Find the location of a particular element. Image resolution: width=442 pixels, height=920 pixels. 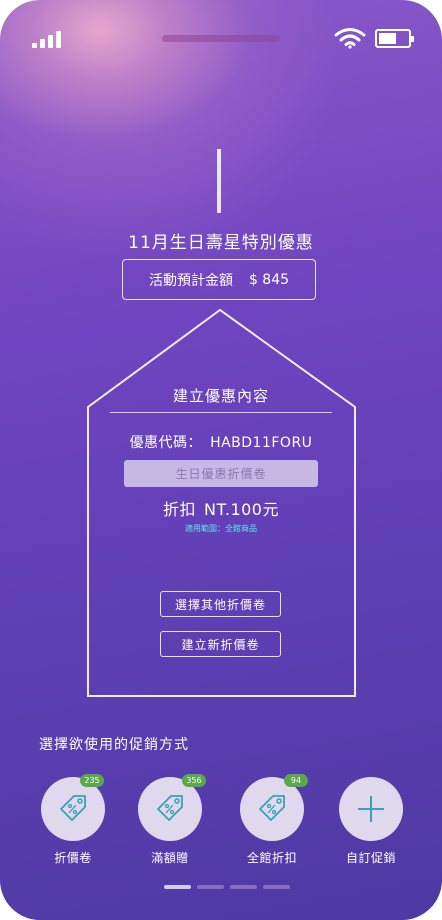

pagination-indicator is located at coordinates (227, 887).